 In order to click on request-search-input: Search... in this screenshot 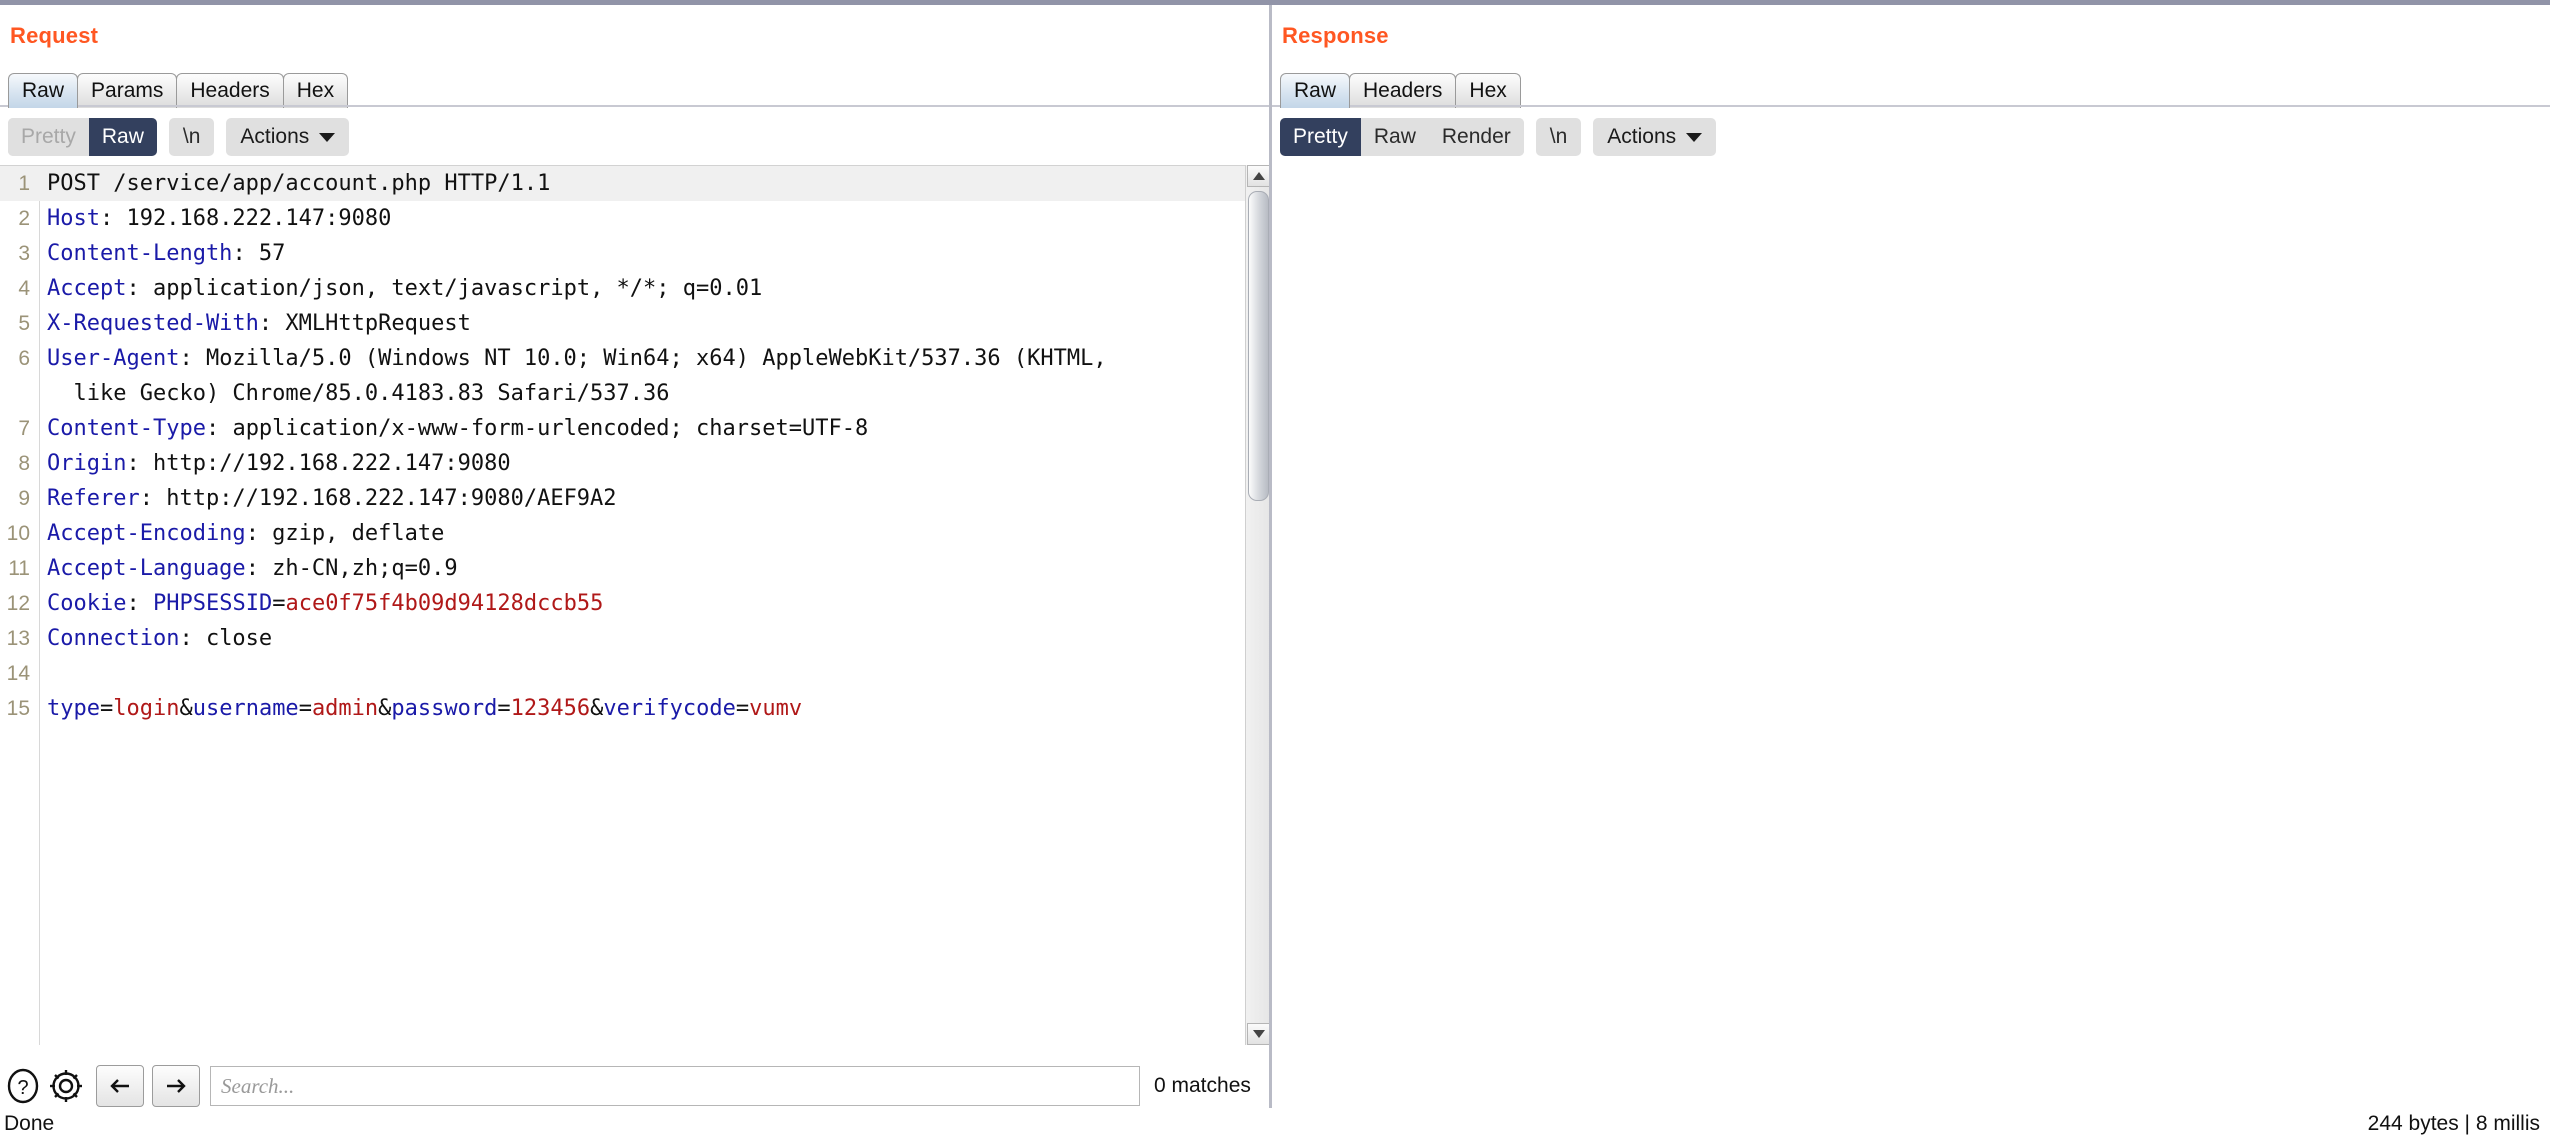, I will do `click(675, 1086)`.